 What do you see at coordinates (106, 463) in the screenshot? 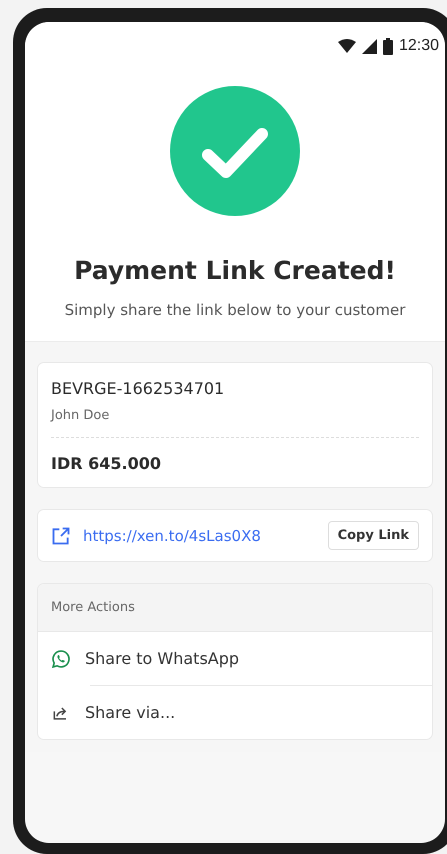
I see `invoice-amount: IDR 645.000` at bounding box center [106, 463].